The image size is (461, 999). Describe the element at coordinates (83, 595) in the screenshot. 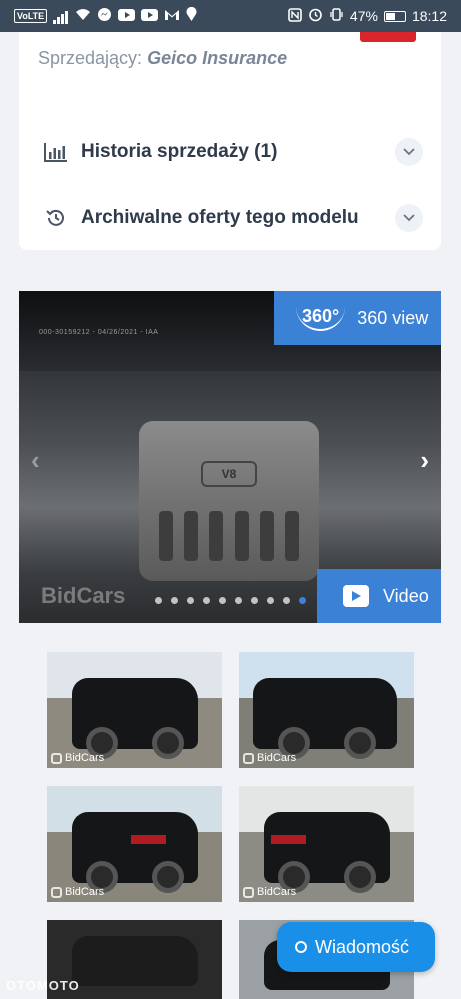

I see `gallery-watermark: BidCars` at that location.